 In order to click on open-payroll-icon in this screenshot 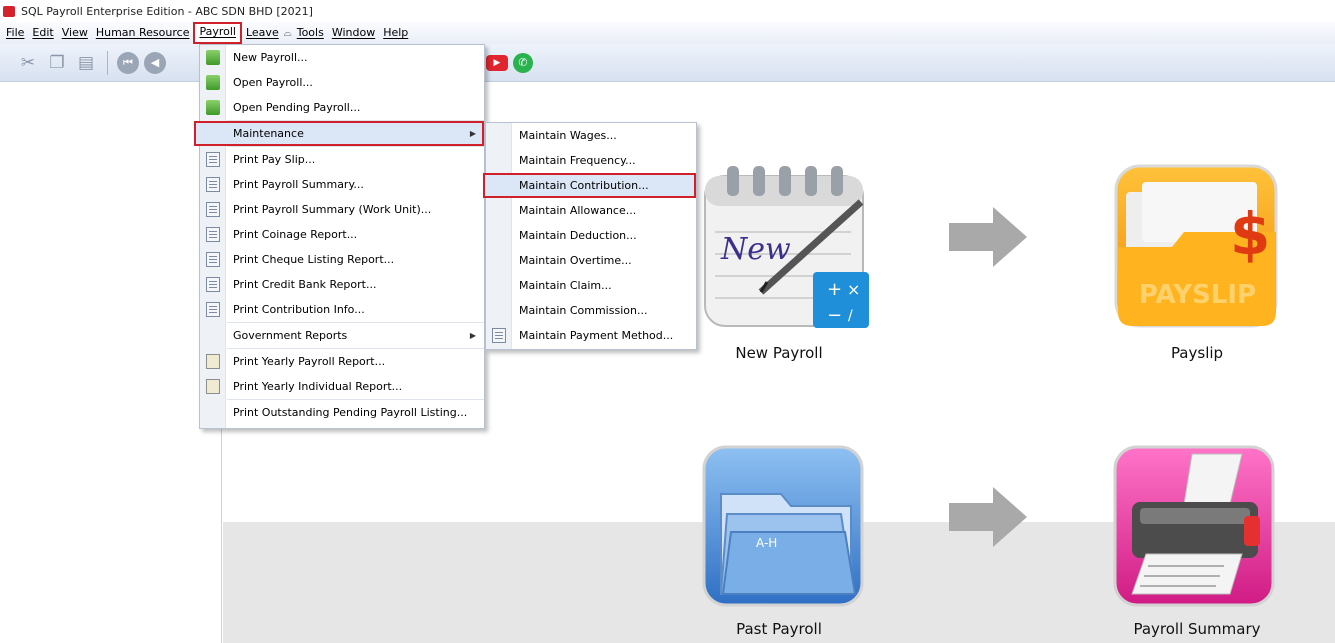, I will do `click(213, 82)`.